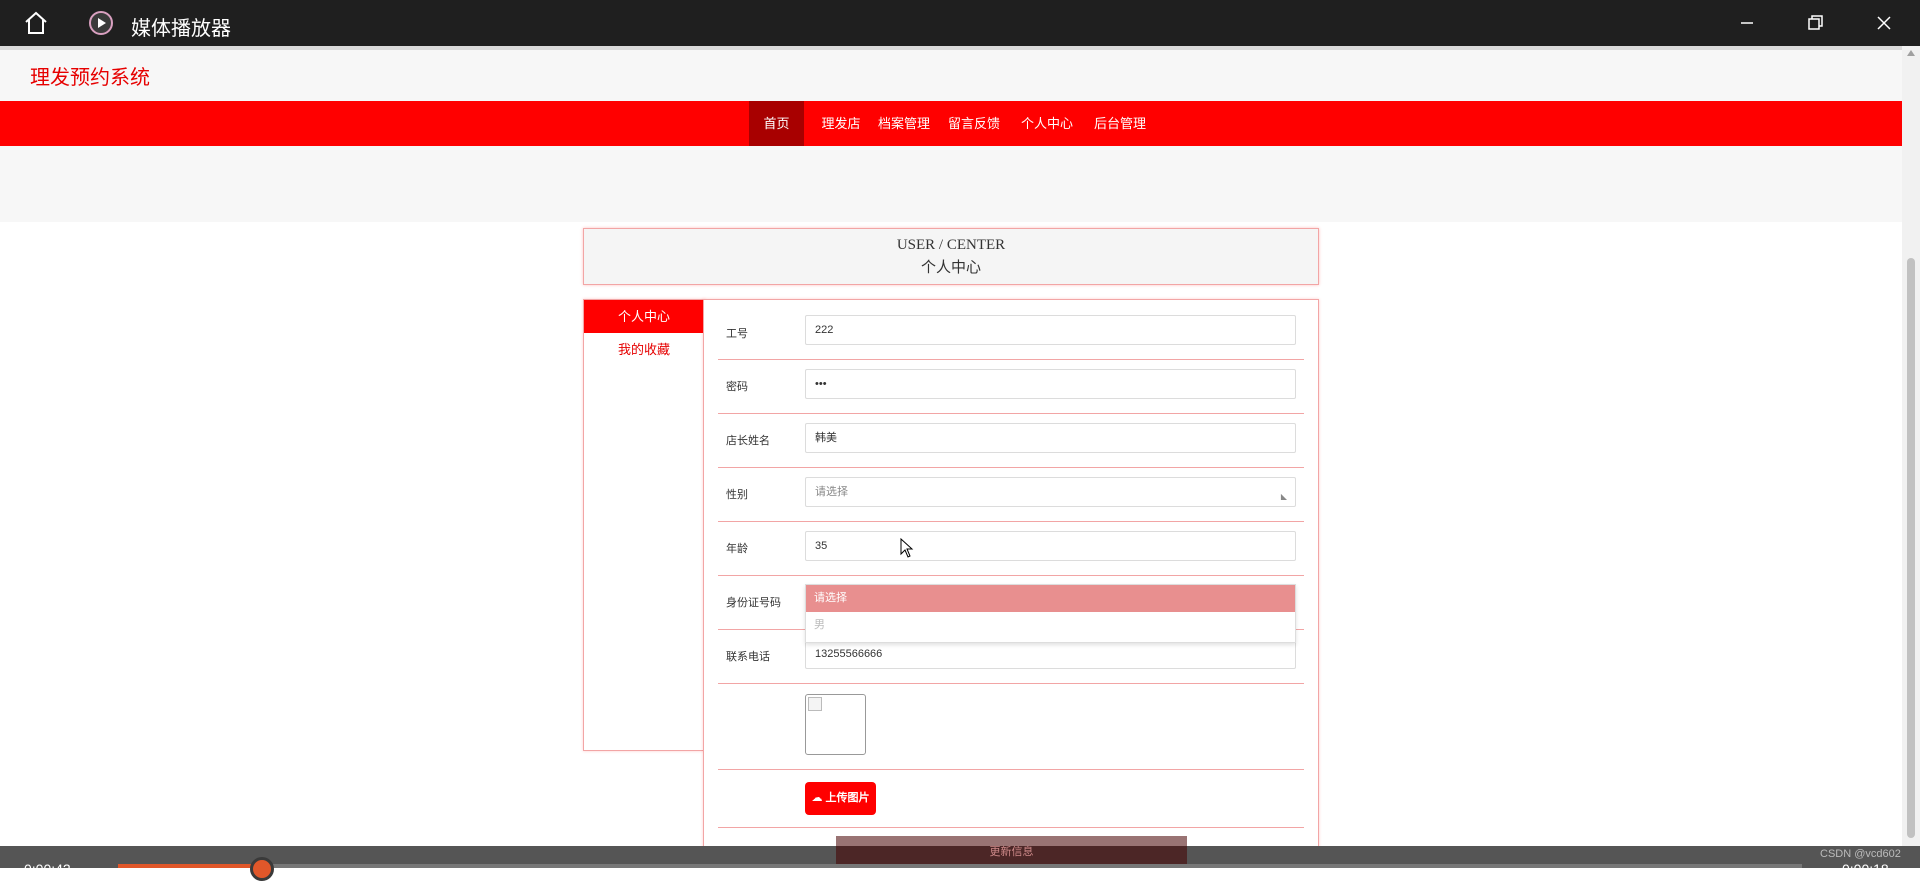 Image resolution: width=1920 pixels, height=881 pixels. Describe the element at coordinates (1865, 869) in the screenshot. I see `total-time: 0:00:18` at that location.